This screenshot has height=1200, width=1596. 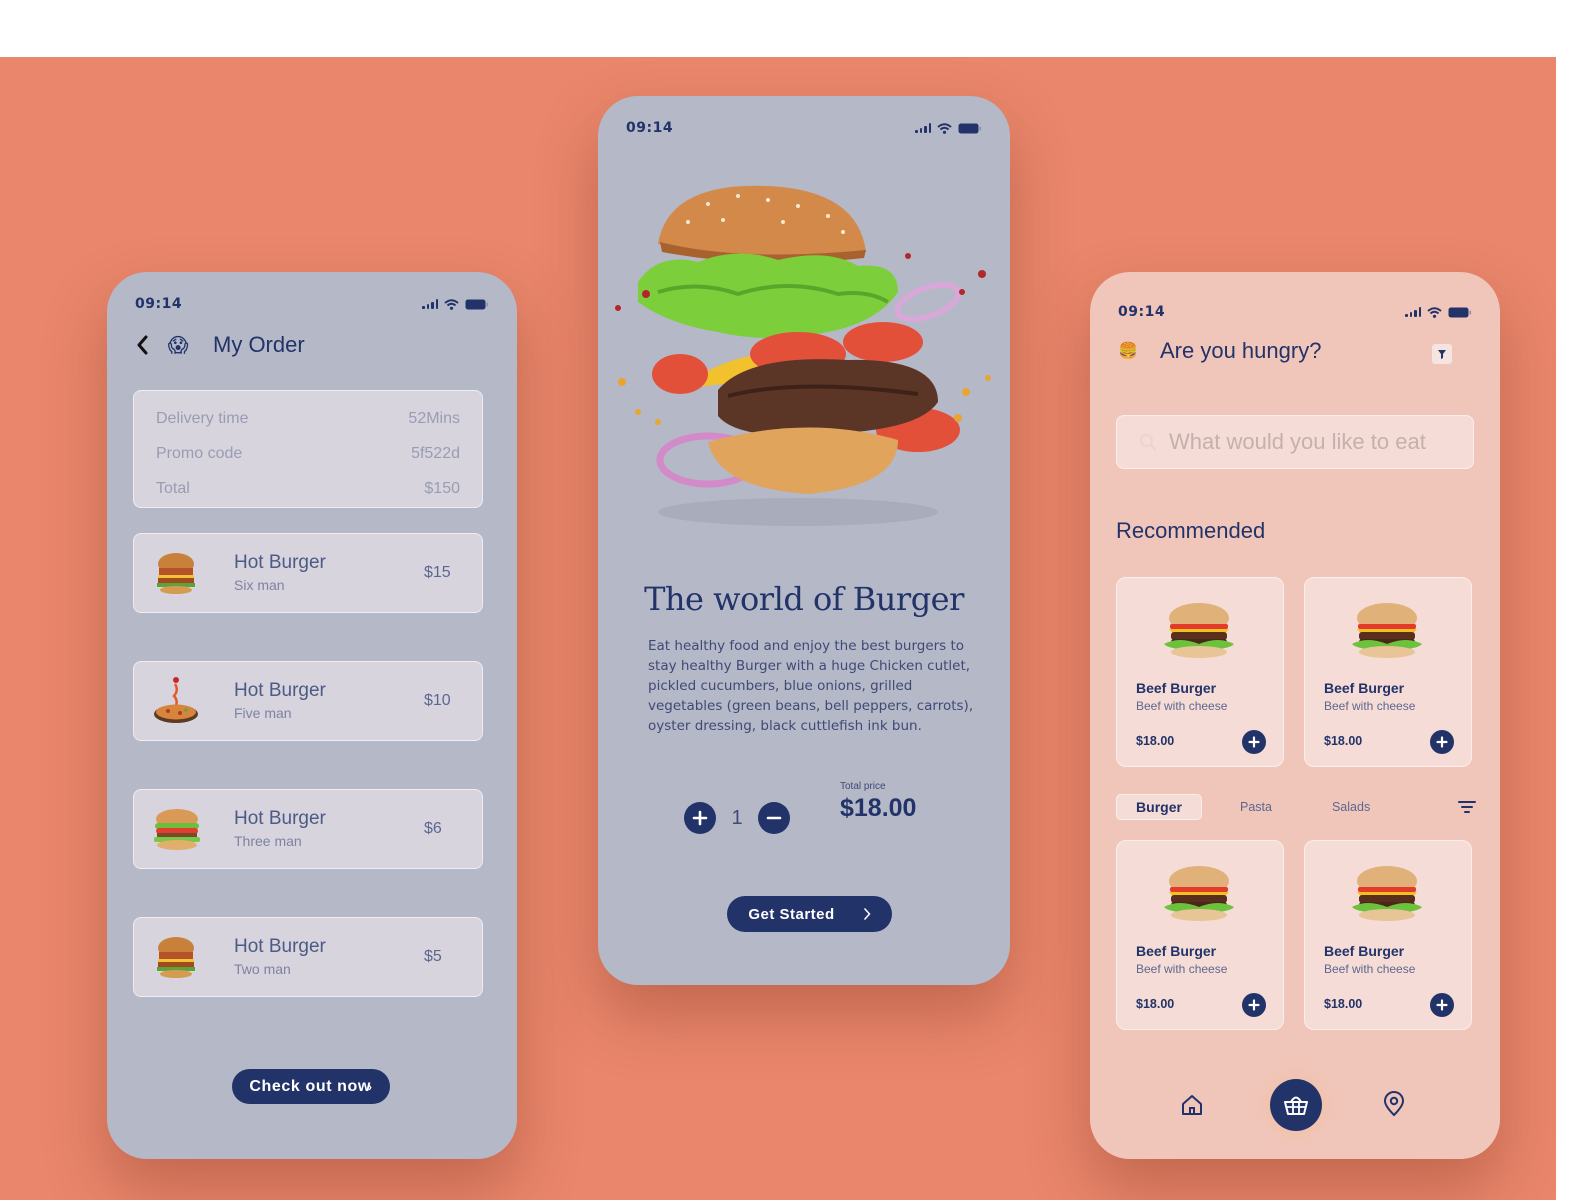 I want to click on item-subtitle: Three man, so click(x=268, y=841).